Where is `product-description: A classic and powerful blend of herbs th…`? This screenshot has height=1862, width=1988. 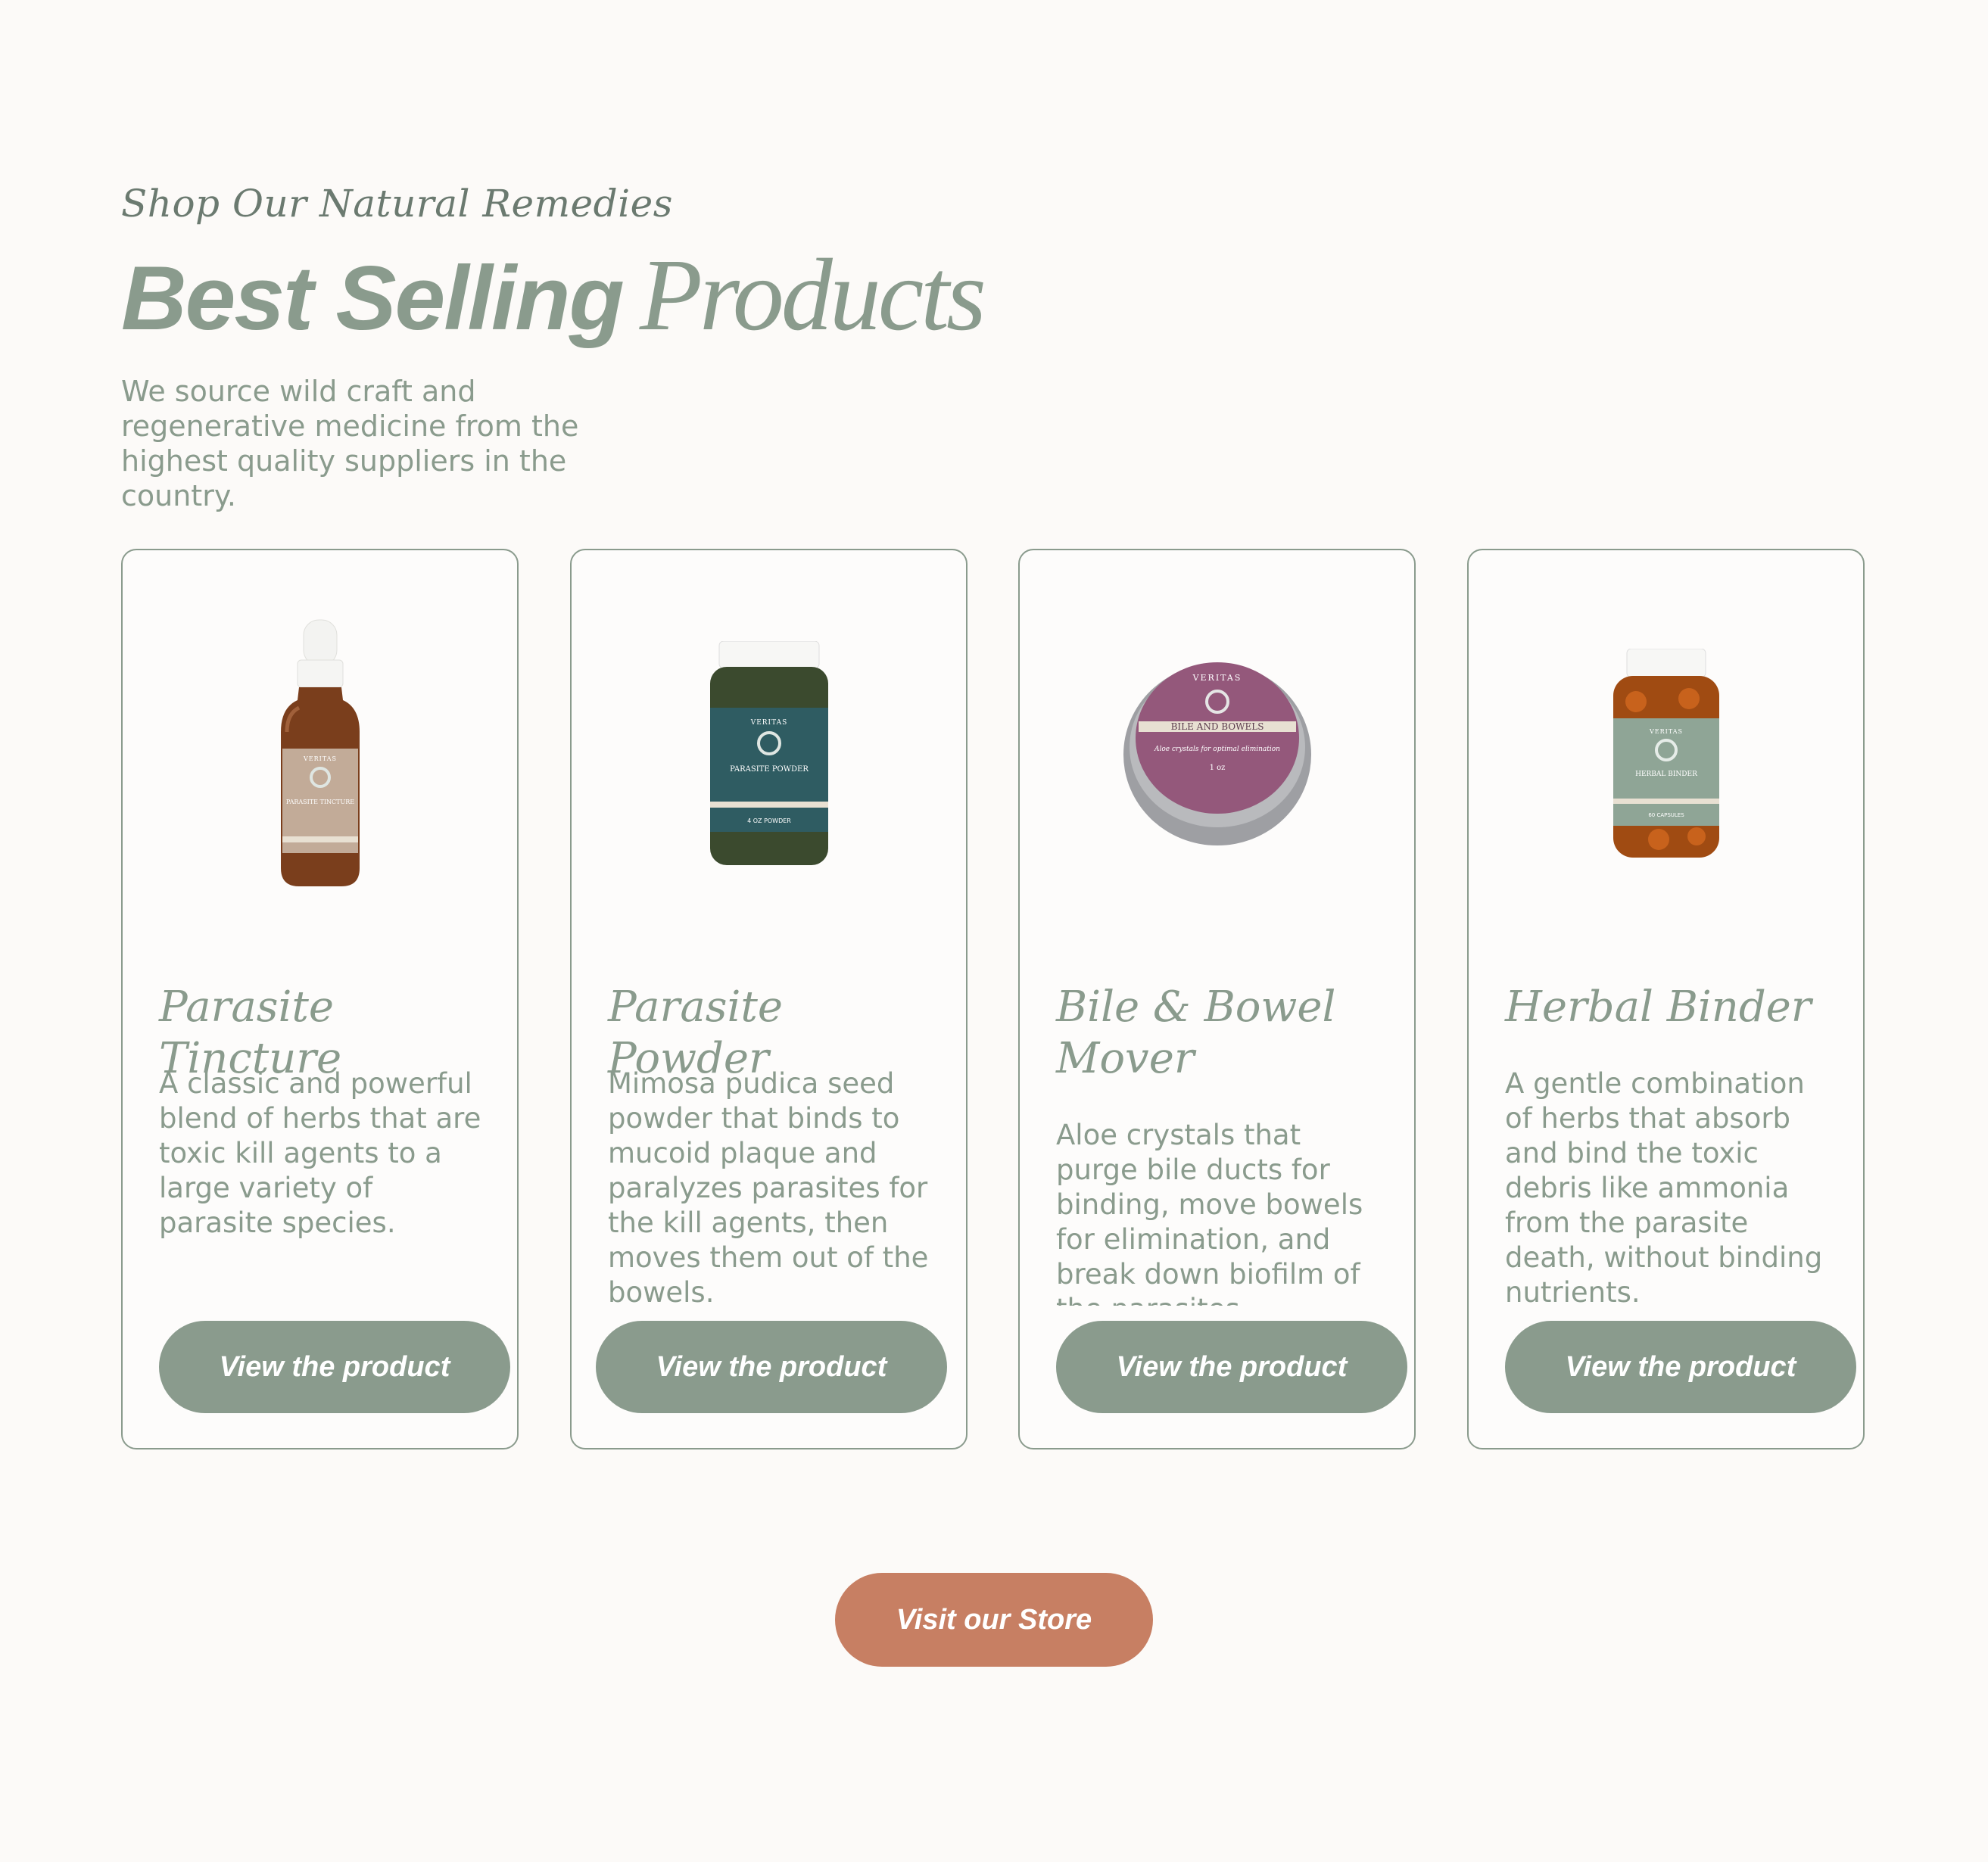
product-description: A classic and powerful blend of herbs th… is located at coordinates (320, 1153).